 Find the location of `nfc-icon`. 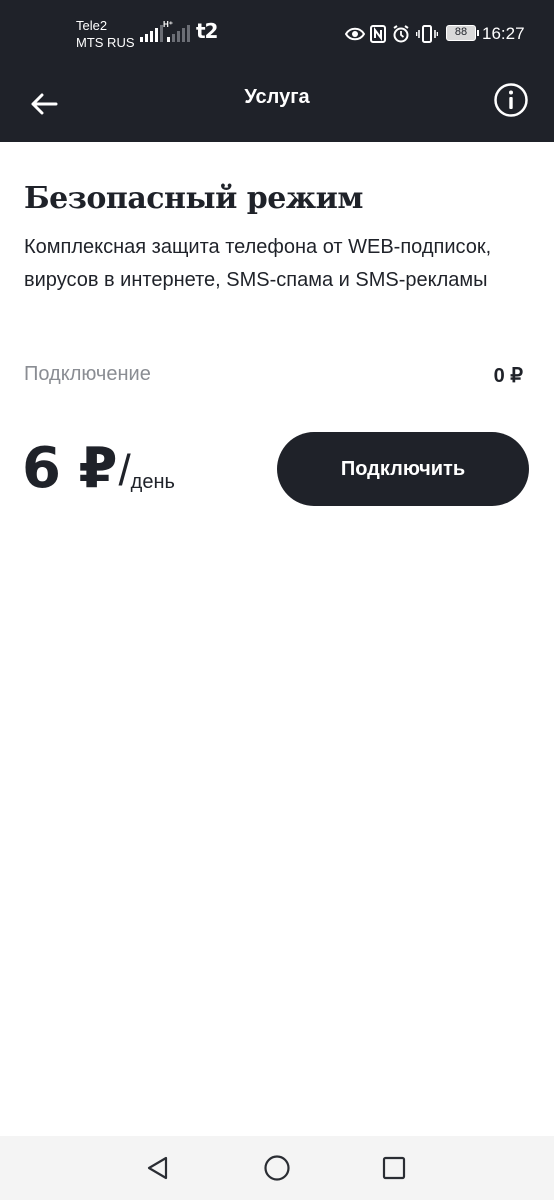

nfc-icon is located at coordinates (378, 34).